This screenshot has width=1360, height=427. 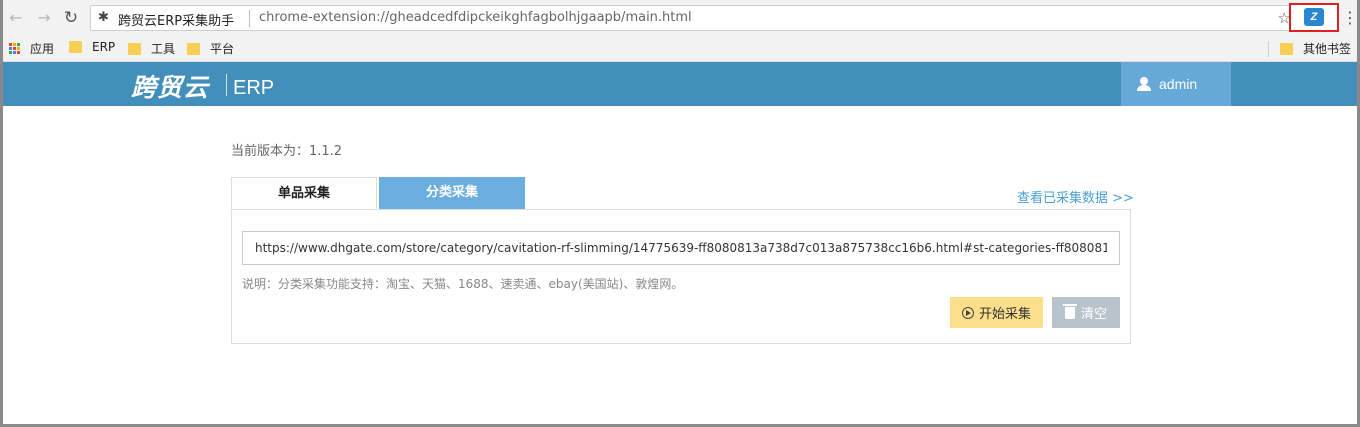 I want to click on bookmarks-bar: 应用 ERP 工具 平台 其他书签, so click(x=680, y=49).